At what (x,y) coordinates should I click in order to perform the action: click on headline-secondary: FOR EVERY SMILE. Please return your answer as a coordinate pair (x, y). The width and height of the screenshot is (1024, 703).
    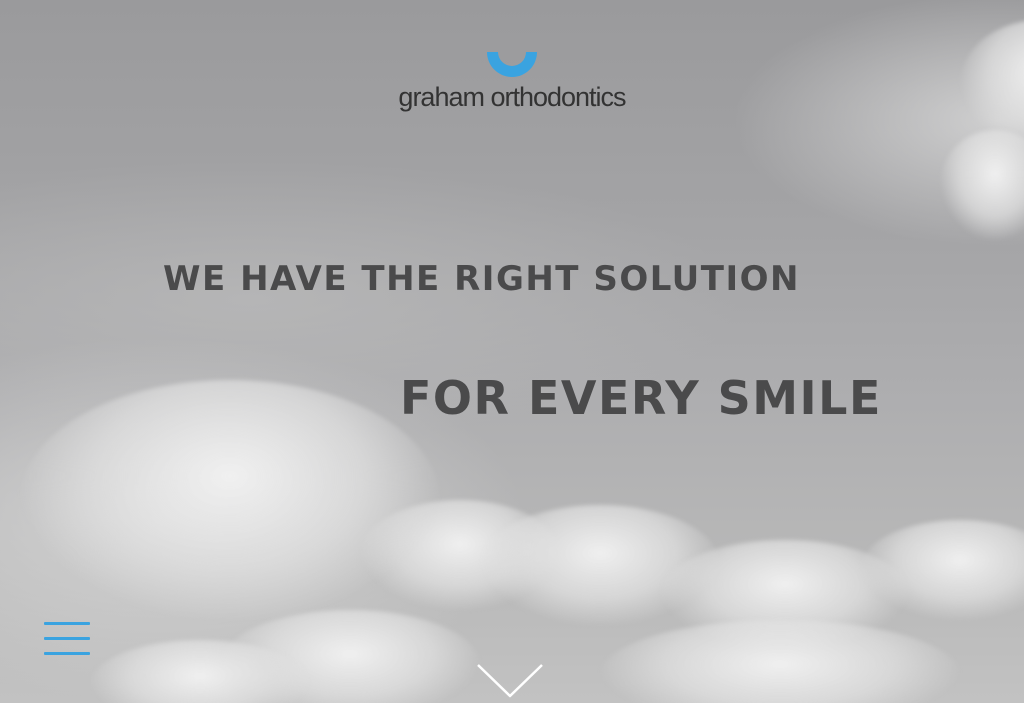
    Looking at the image, I should click on (641, 398).